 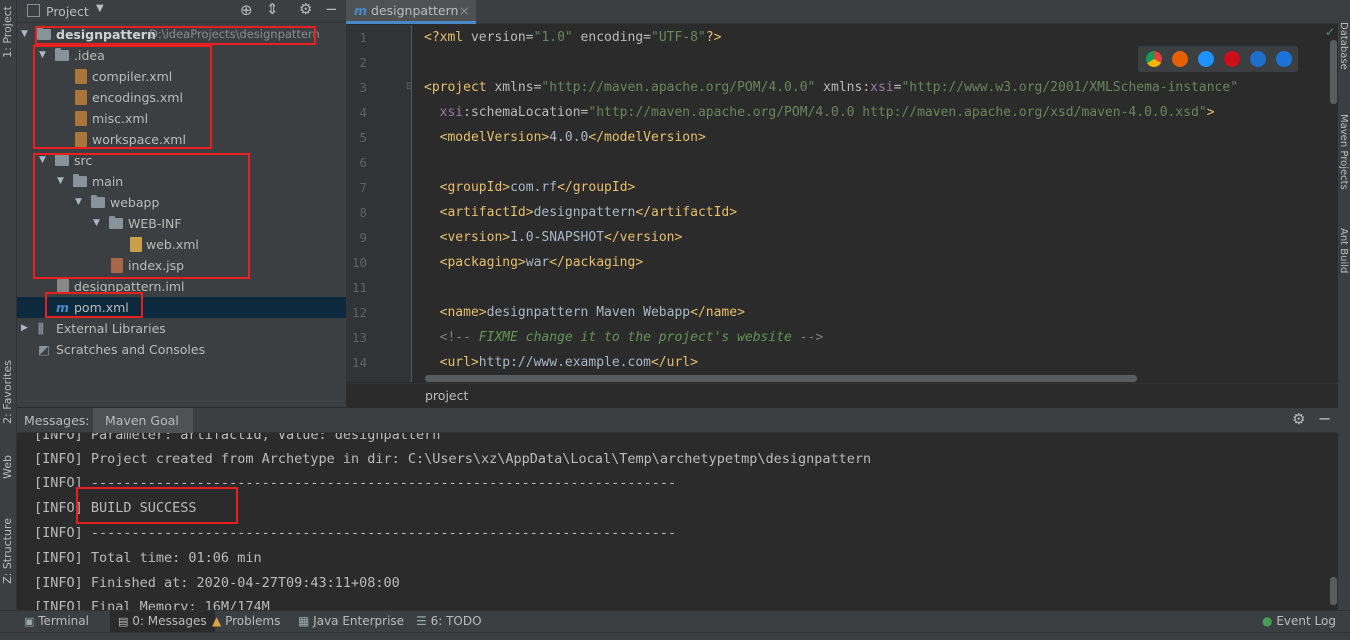 I want to click on tree-item-pom-xml: m pom.xml, so click(x=181, y=307).